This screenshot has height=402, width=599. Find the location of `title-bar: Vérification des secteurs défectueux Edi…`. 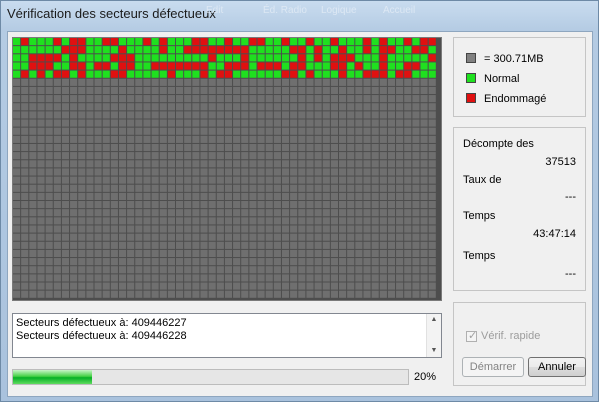

title-bar: Vérification des secteurs défectueux Edi… is located at coordinates (299, 14).